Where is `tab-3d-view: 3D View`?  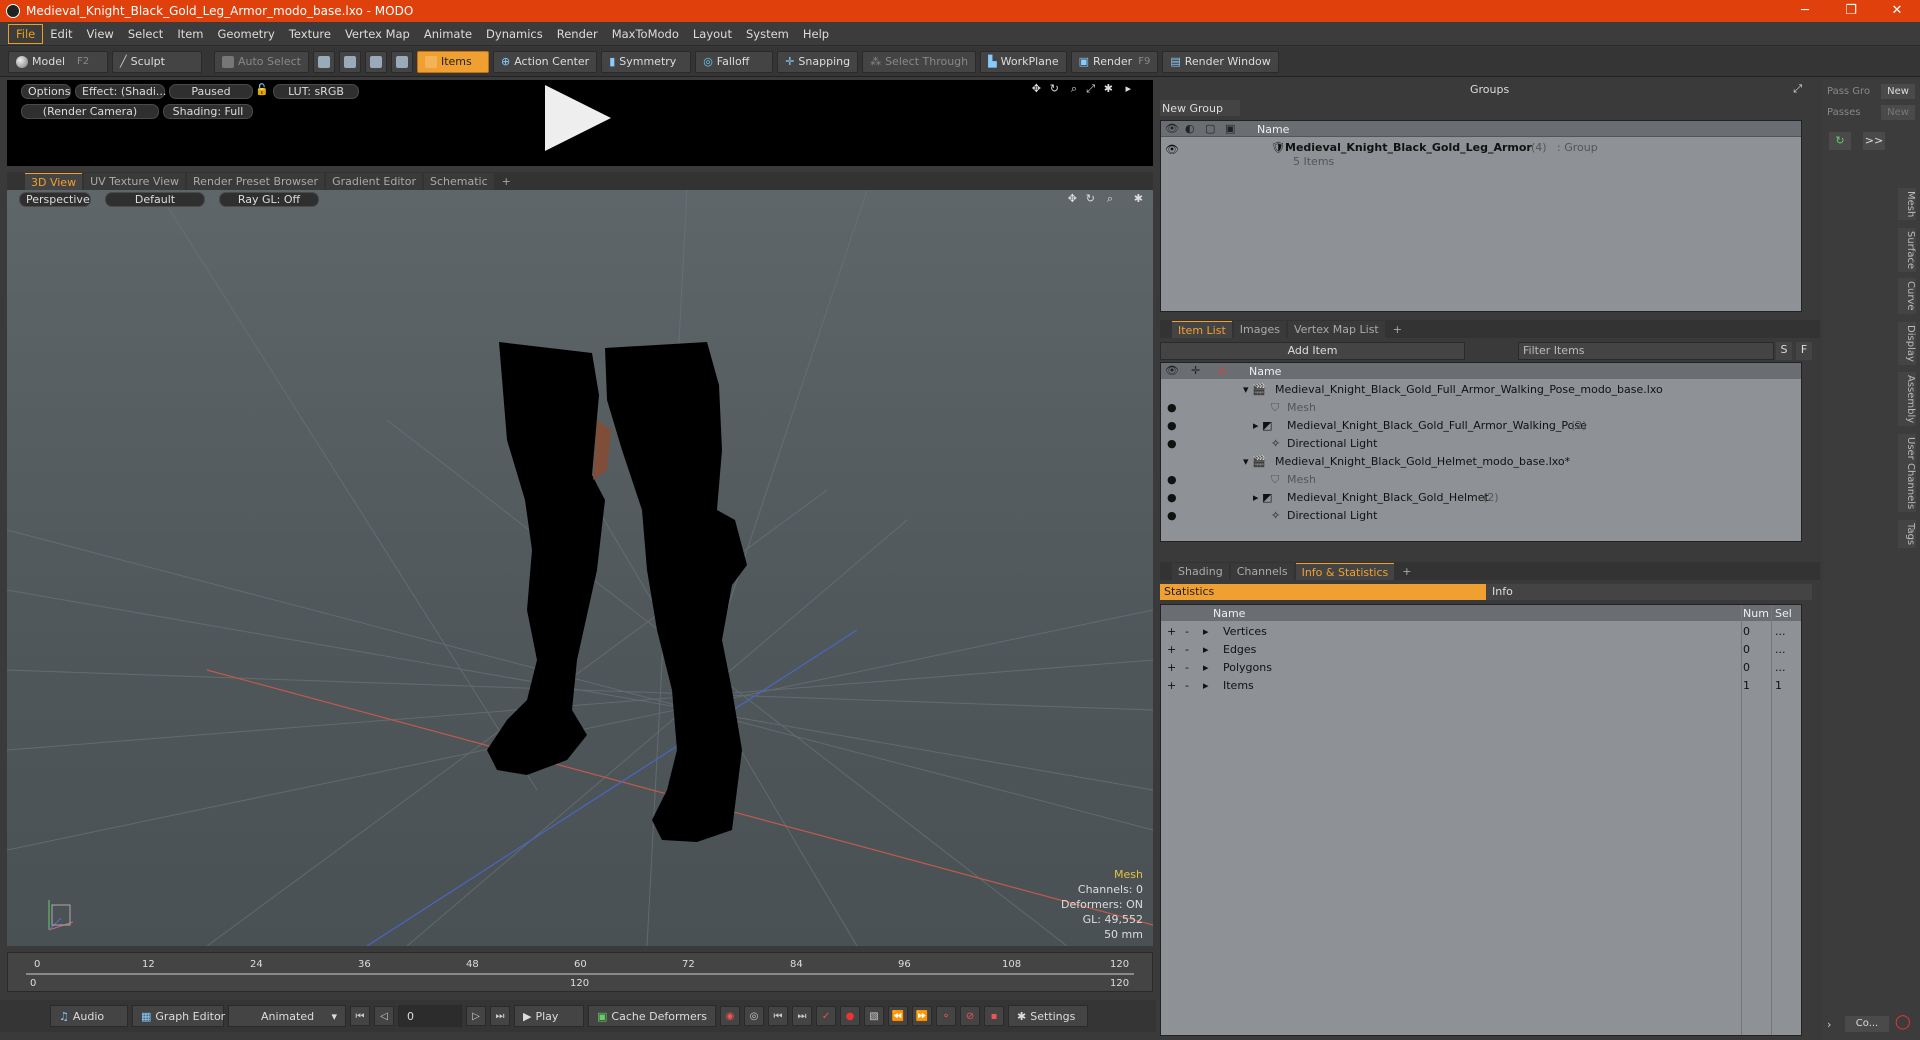
tab-3d-view: 3D View is located at coordinates (54, 181).